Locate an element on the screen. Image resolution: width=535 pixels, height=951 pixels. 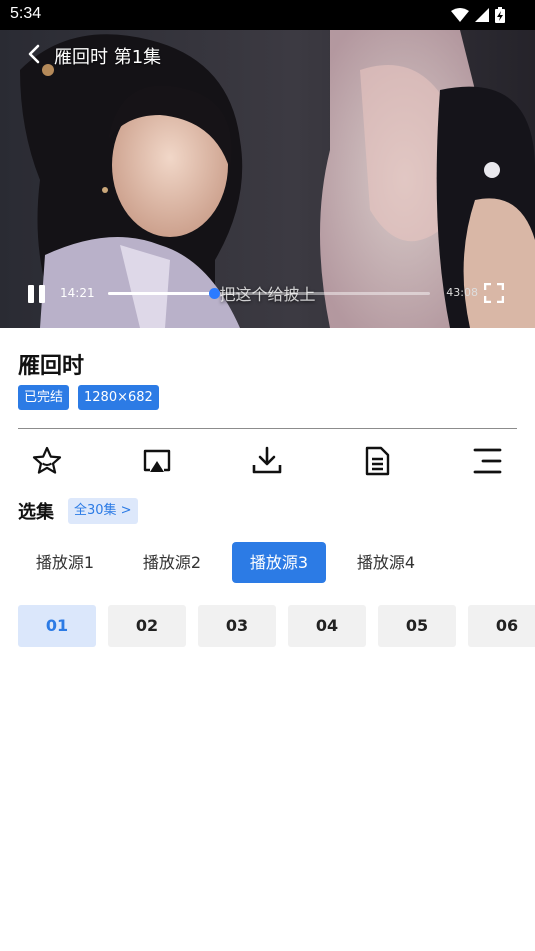
episode-item-04: 04 is located at coordinates (327, 626).